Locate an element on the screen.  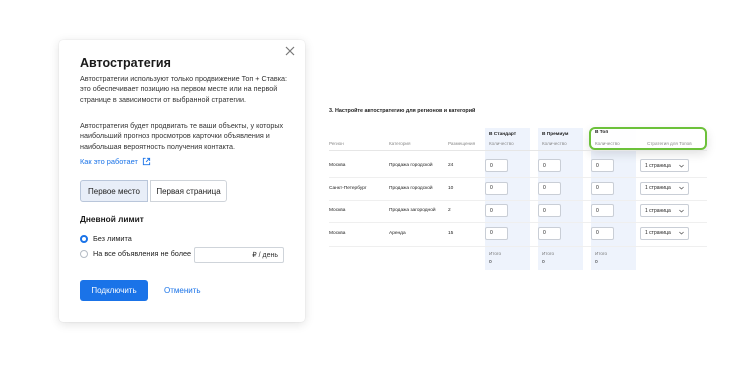
close-icon is located at coordinates (290, 51).